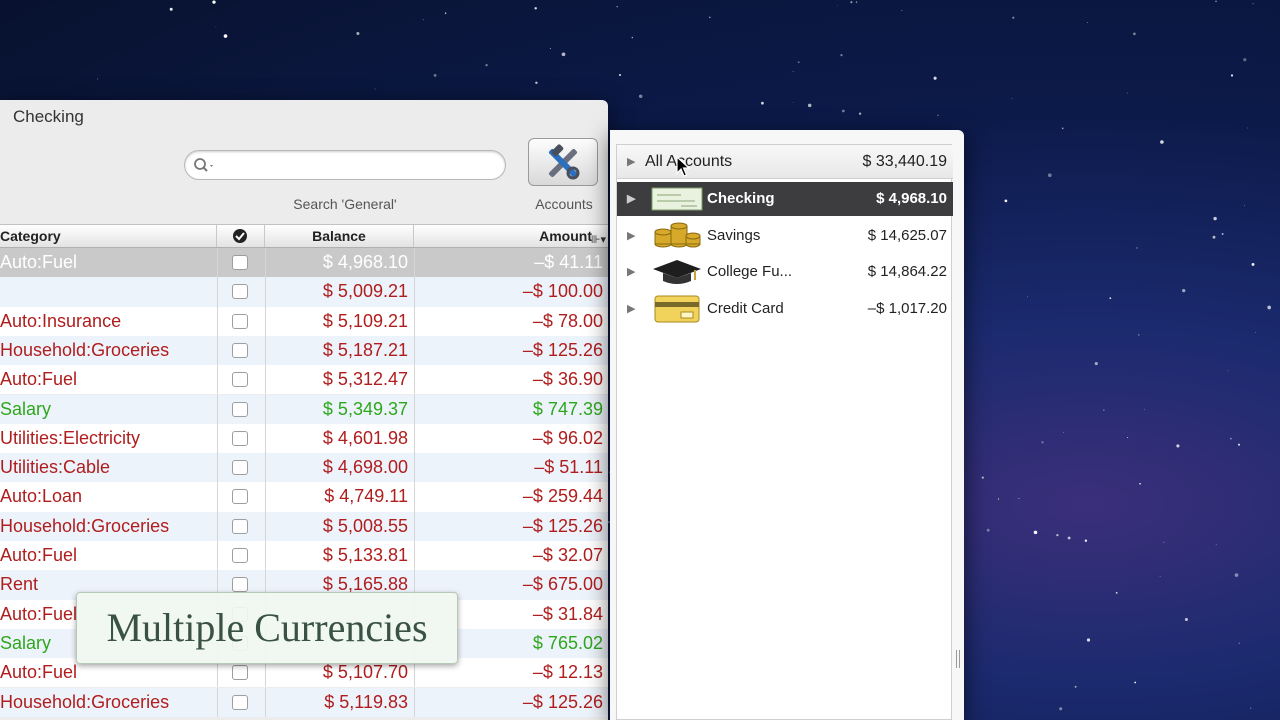 Image resolution: width=1280 pixels, height=720 pixels. What do you see at coordinates (304, 292) in the screenshot?
I see `transaction-row: $ 5,009.21 –$ 100.00` at bounding box center [304, 292].